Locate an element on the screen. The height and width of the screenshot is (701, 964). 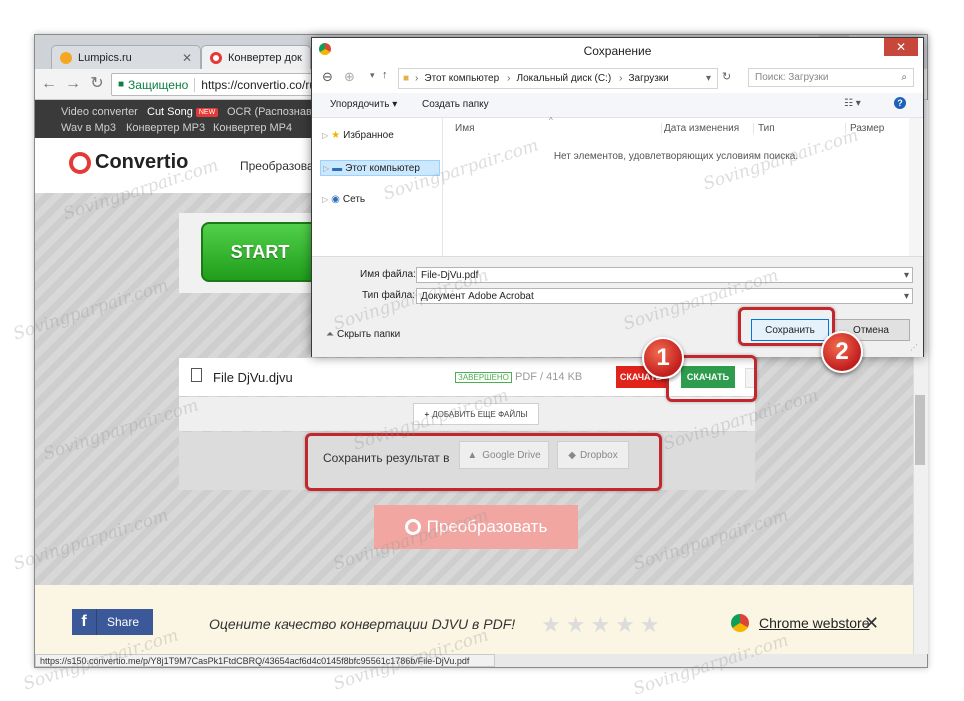
nav-item-network: ▷ ◉ Сеть is located at coordinates (343, 199).